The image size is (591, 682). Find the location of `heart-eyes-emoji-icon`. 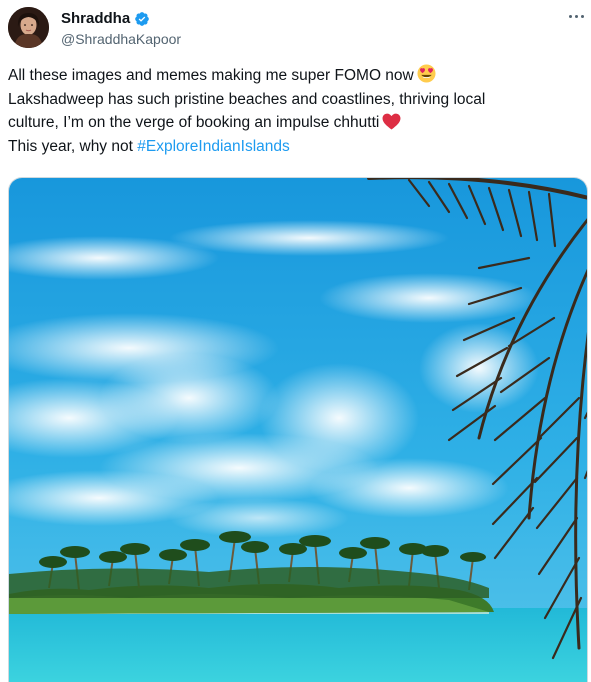

heart-eyes-emoji-icon is located at coordinates (426, 73).